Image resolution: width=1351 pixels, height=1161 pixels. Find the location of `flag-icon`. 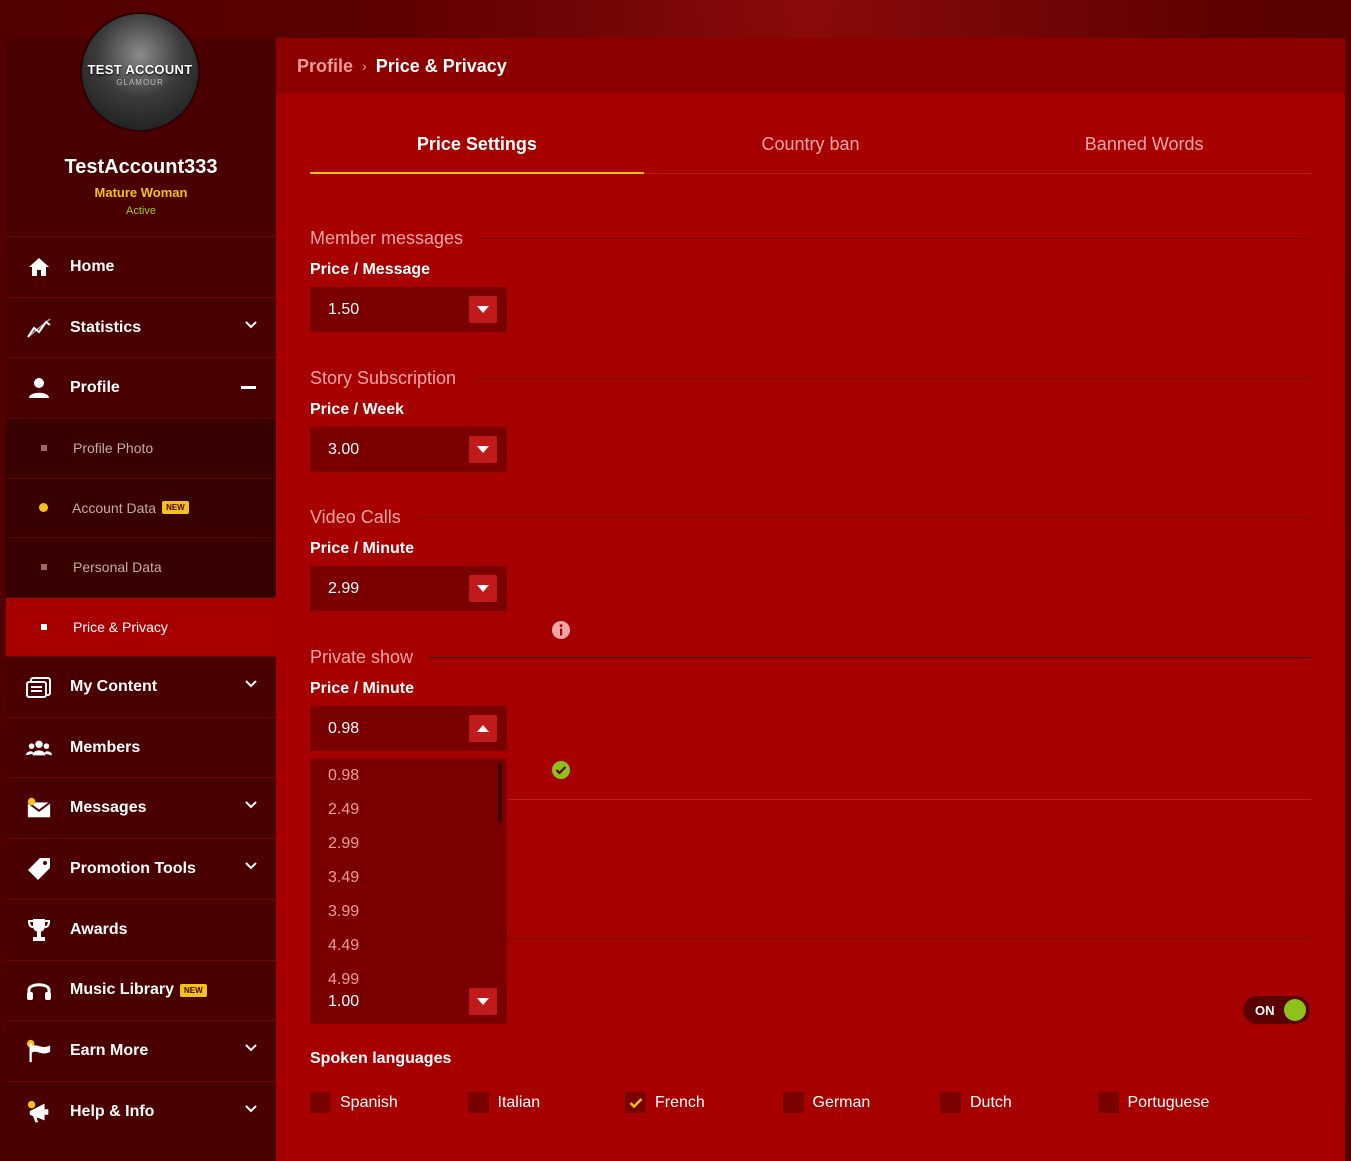

flag-icon is located at coordinates (39, 1051).